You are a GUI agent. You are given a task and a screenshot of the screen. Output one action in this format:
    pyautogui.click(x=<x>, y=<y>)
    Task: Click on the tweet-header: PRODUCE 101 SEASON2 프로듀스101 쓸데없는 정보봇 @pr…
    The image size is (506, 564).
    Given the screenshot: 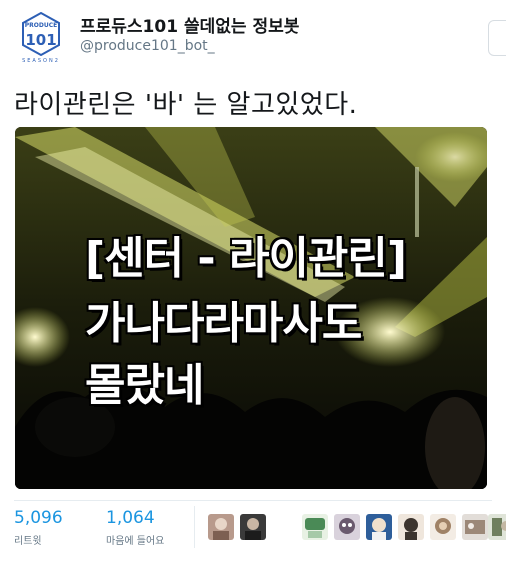 What is the action you would take?
    pyautogui.click(x=253, y=35)
    